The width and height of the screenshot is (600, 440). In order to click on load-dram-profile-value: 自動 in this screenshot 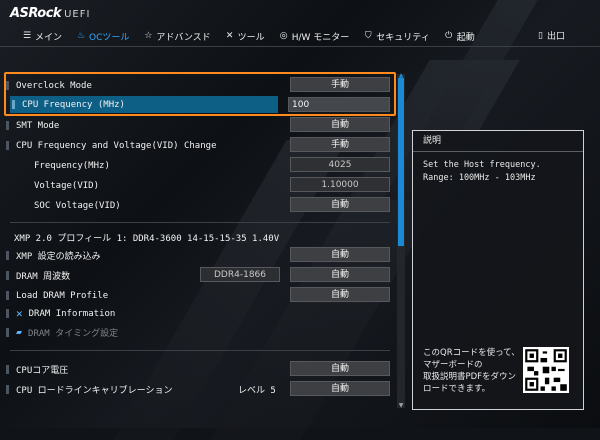, I will do `click(340, 294)`.